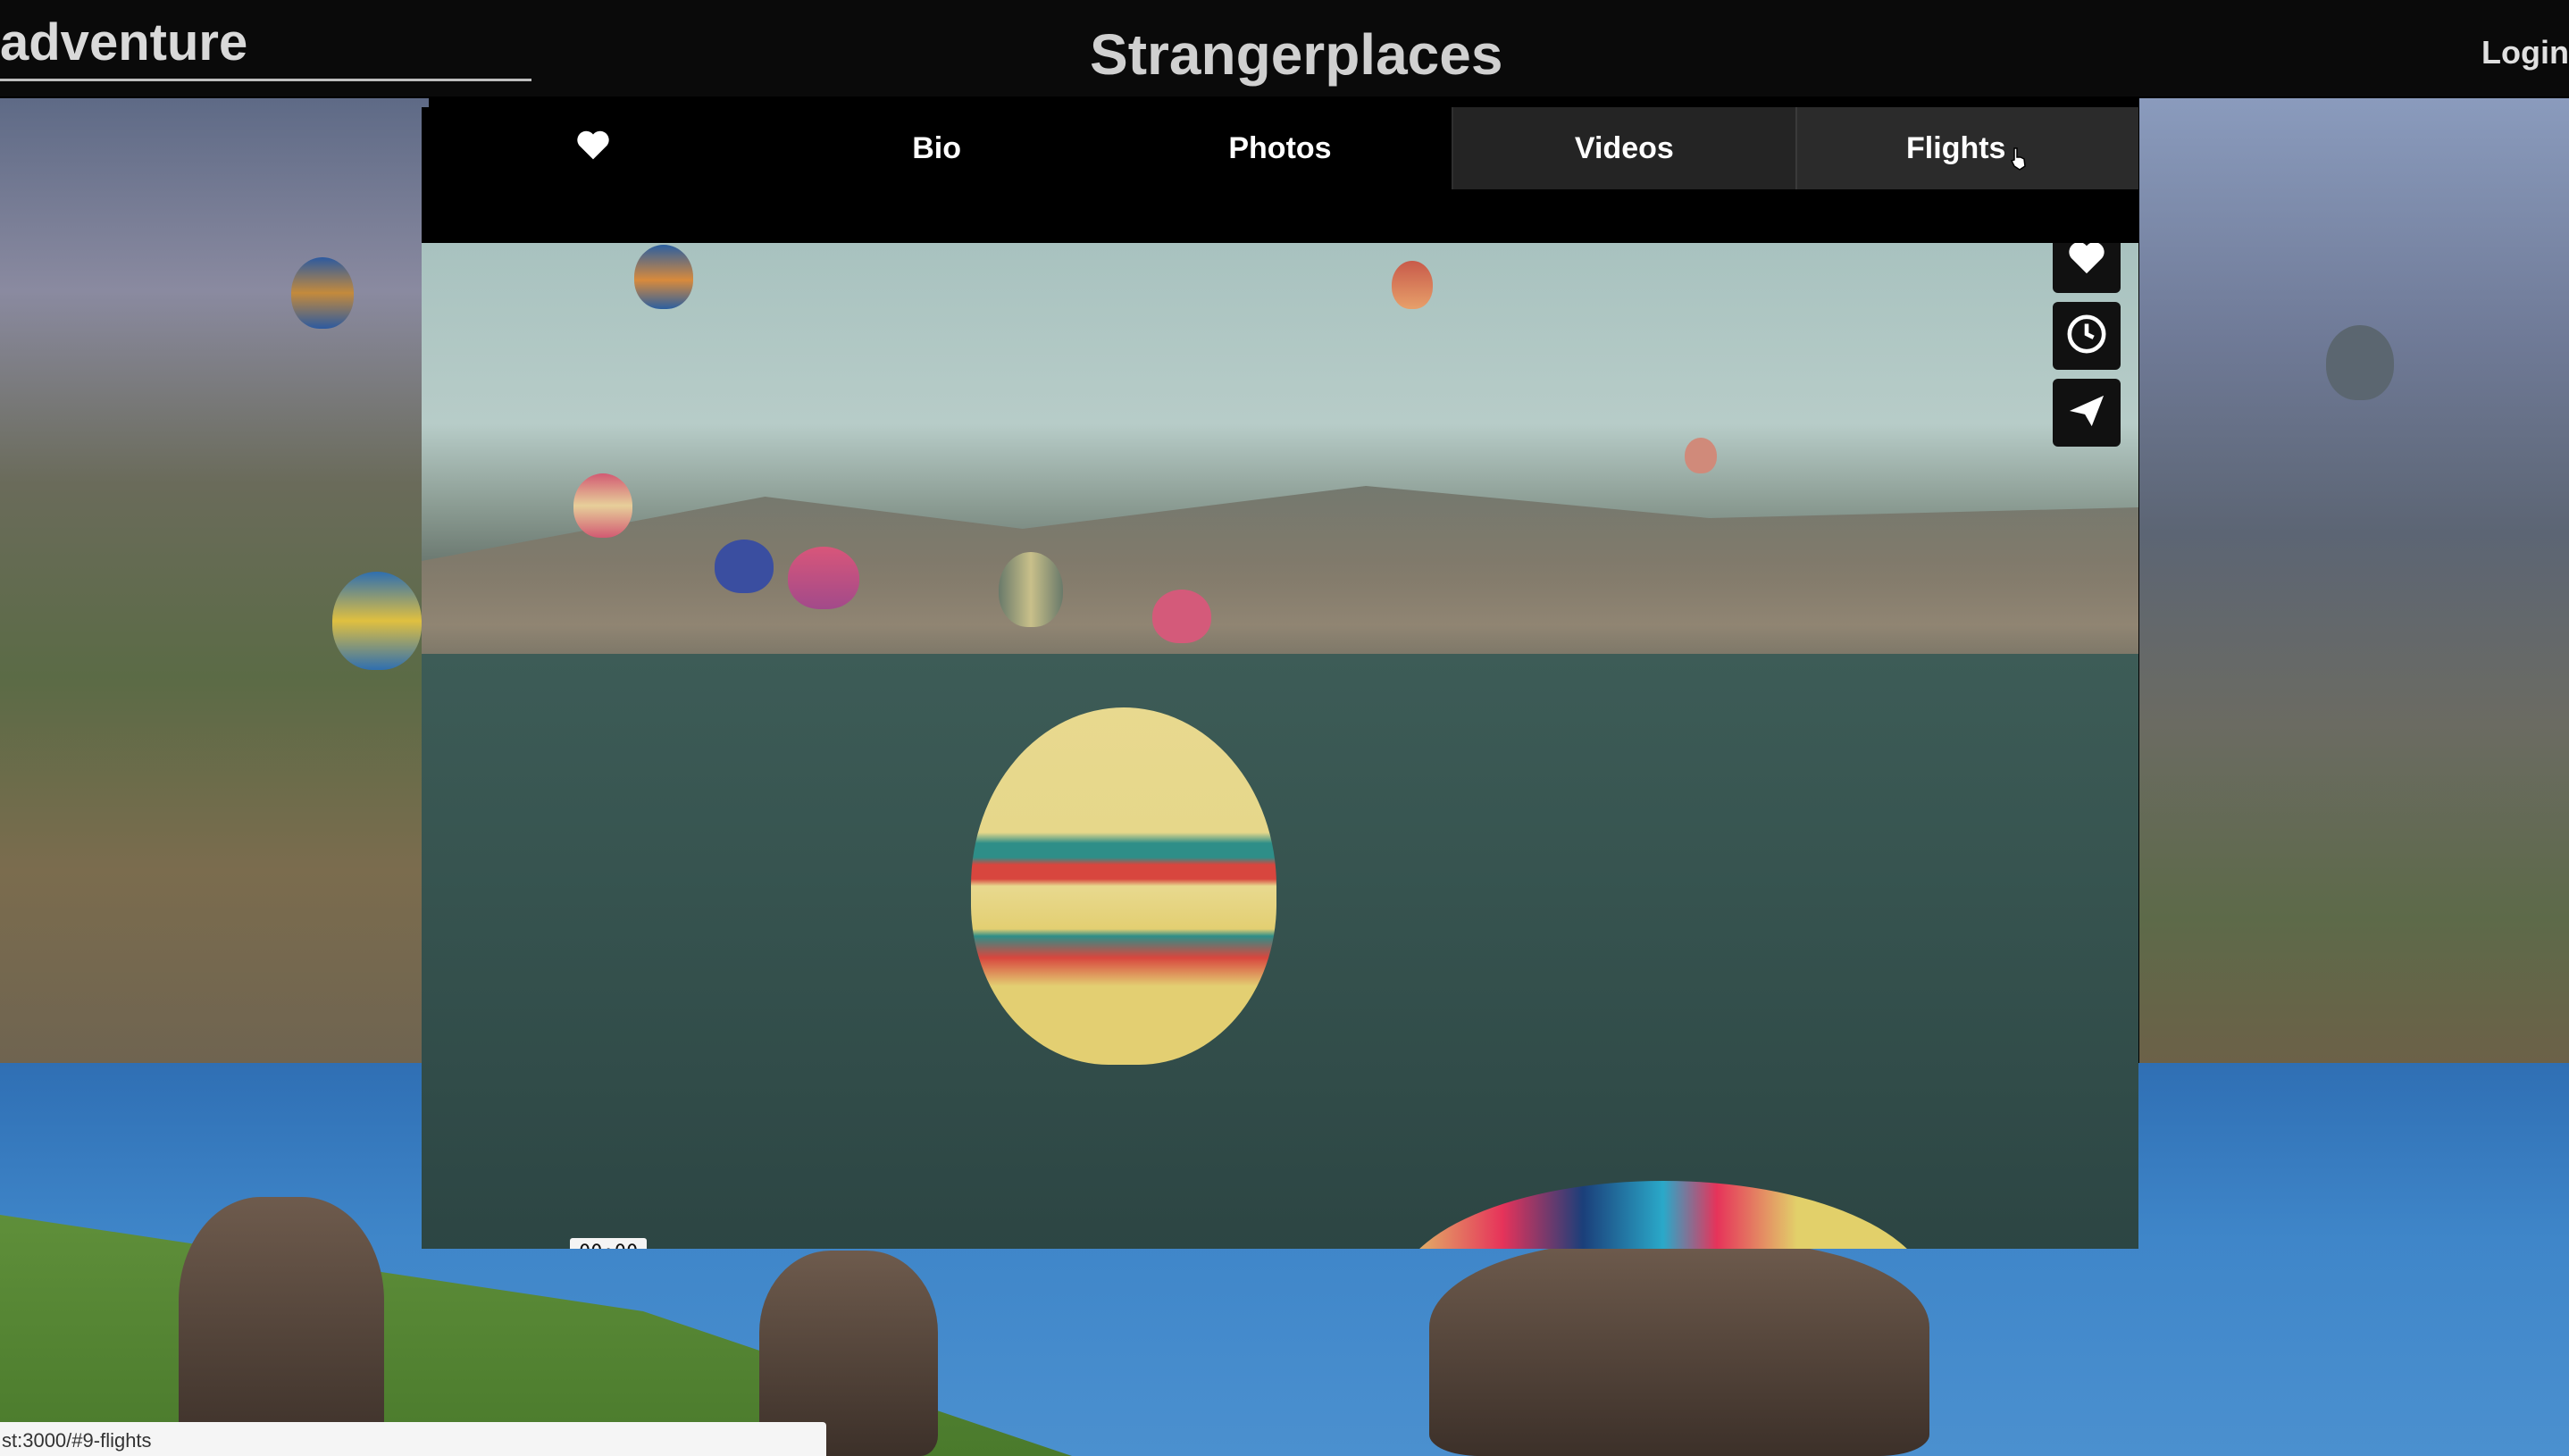  Describe the element at coordinates (123, 42) in the screenshot. I see `search-input: adventure` at that location.